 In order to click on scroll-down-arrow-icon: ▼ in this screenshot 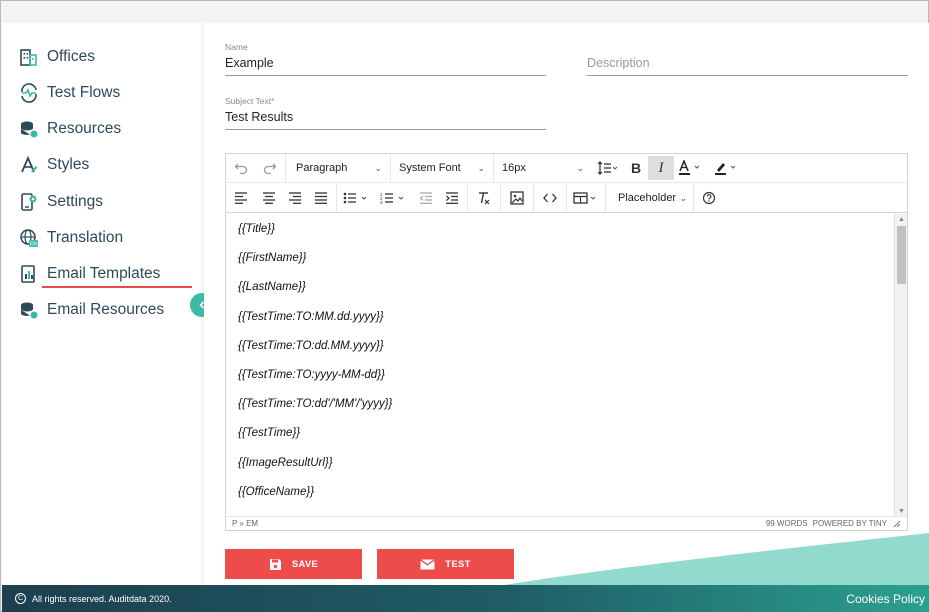, I will do `click(901, 511)`.